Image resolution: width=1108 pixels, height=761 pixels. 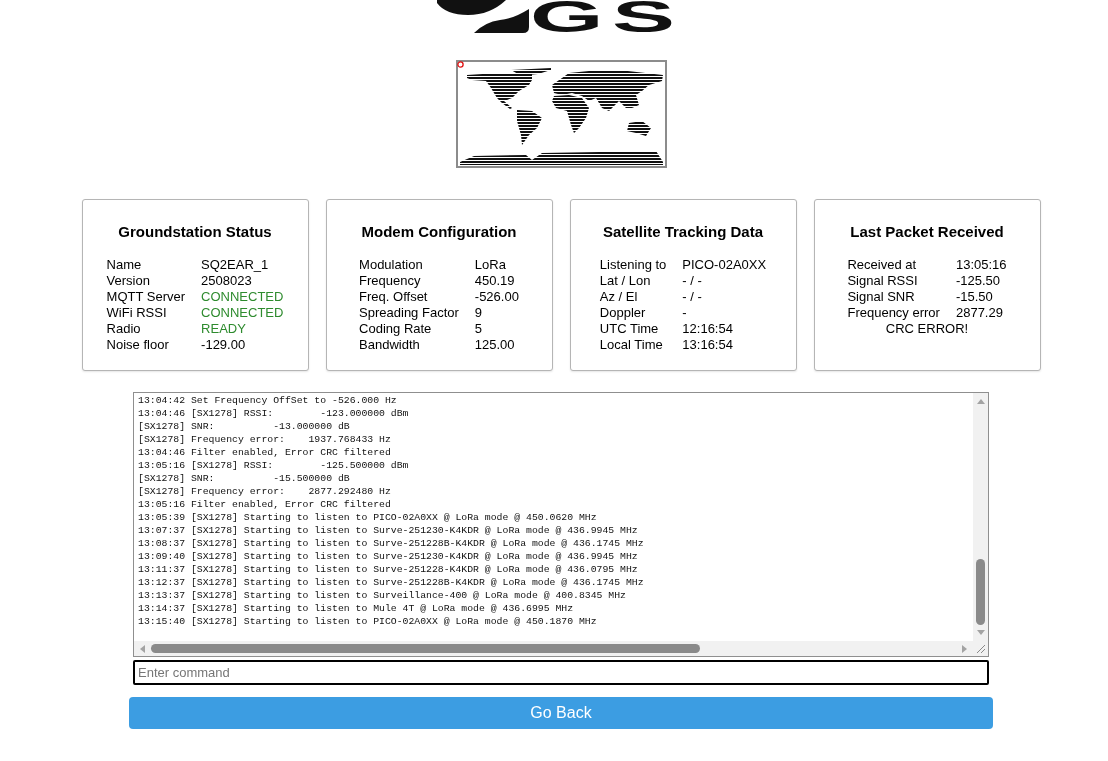 What do you see at coordinates (391, 265) in the screenshot?
I see `field-label: Modulation` at bounding box center [391, 265].